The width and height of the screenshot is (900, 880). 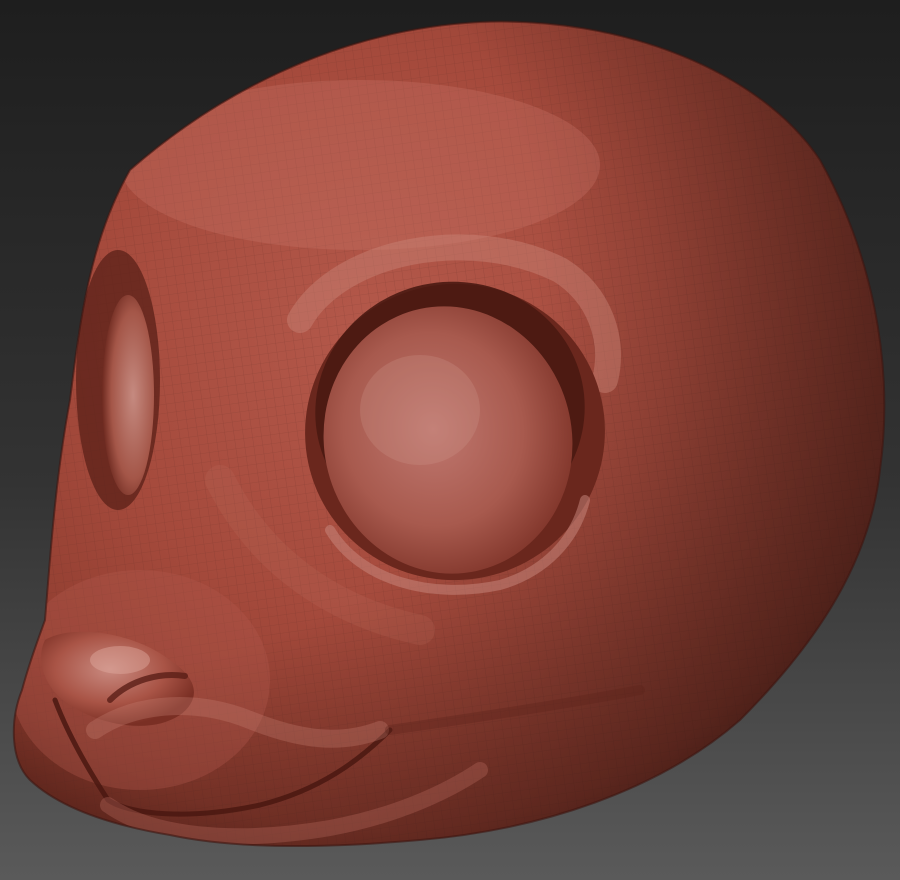 I want to click on nose-highlight, so click(x=120, y=660).